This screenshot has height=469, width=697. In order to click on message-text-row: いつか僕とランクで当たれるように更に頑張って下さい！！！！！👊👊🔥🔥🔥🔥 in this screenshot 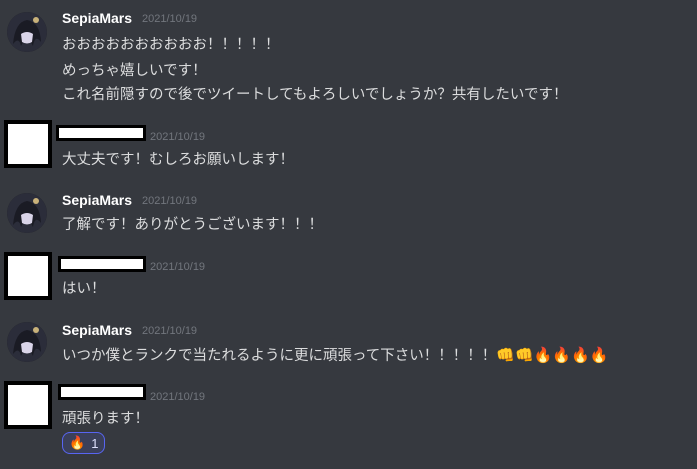, I will do `click(335, 354)`.